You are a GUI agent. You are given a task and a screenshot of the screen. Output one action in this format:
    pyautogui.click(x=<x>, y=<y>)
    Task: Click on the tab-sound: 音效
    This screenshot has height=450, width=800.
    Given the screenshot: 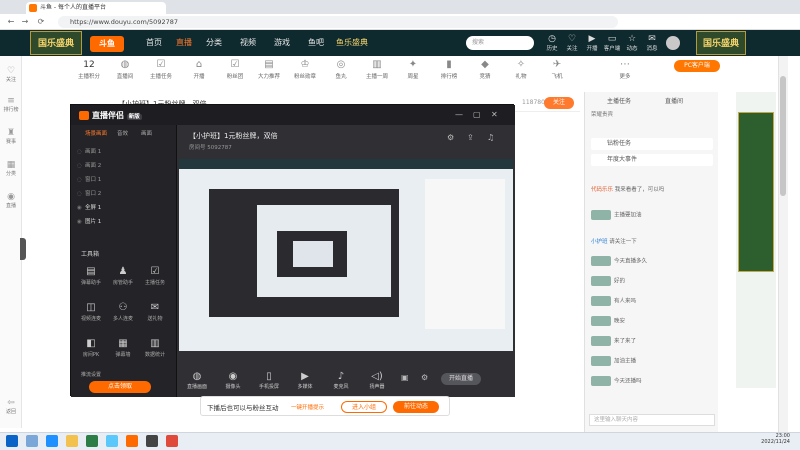 What is the action you would take?
    pyautogui.click(x=122, y=133)
    